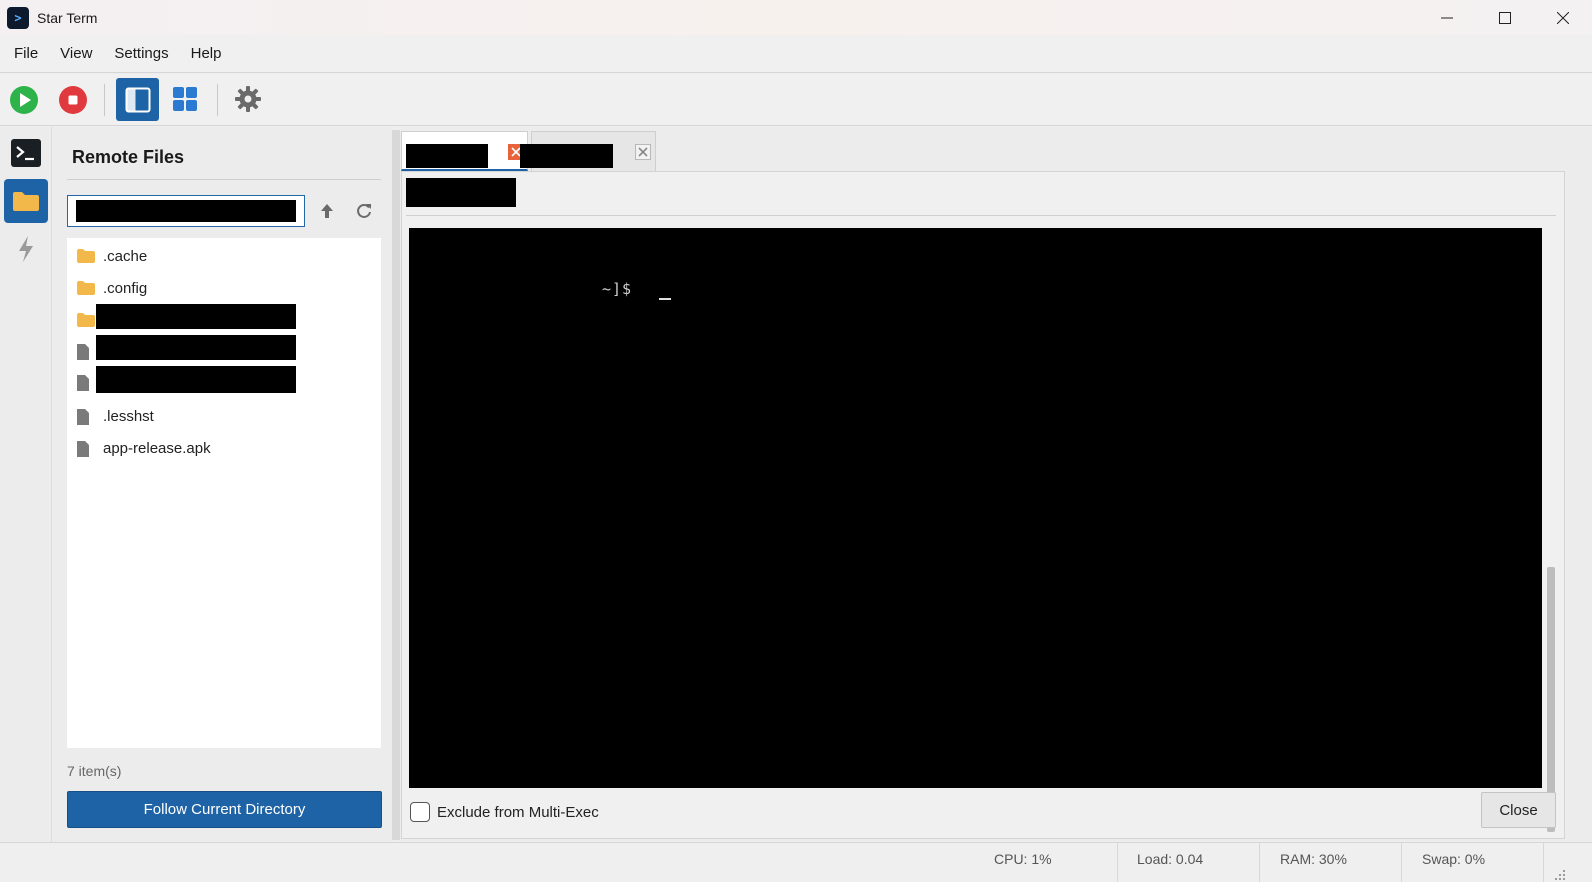  I want to click on play-icon, so click(24, 100).